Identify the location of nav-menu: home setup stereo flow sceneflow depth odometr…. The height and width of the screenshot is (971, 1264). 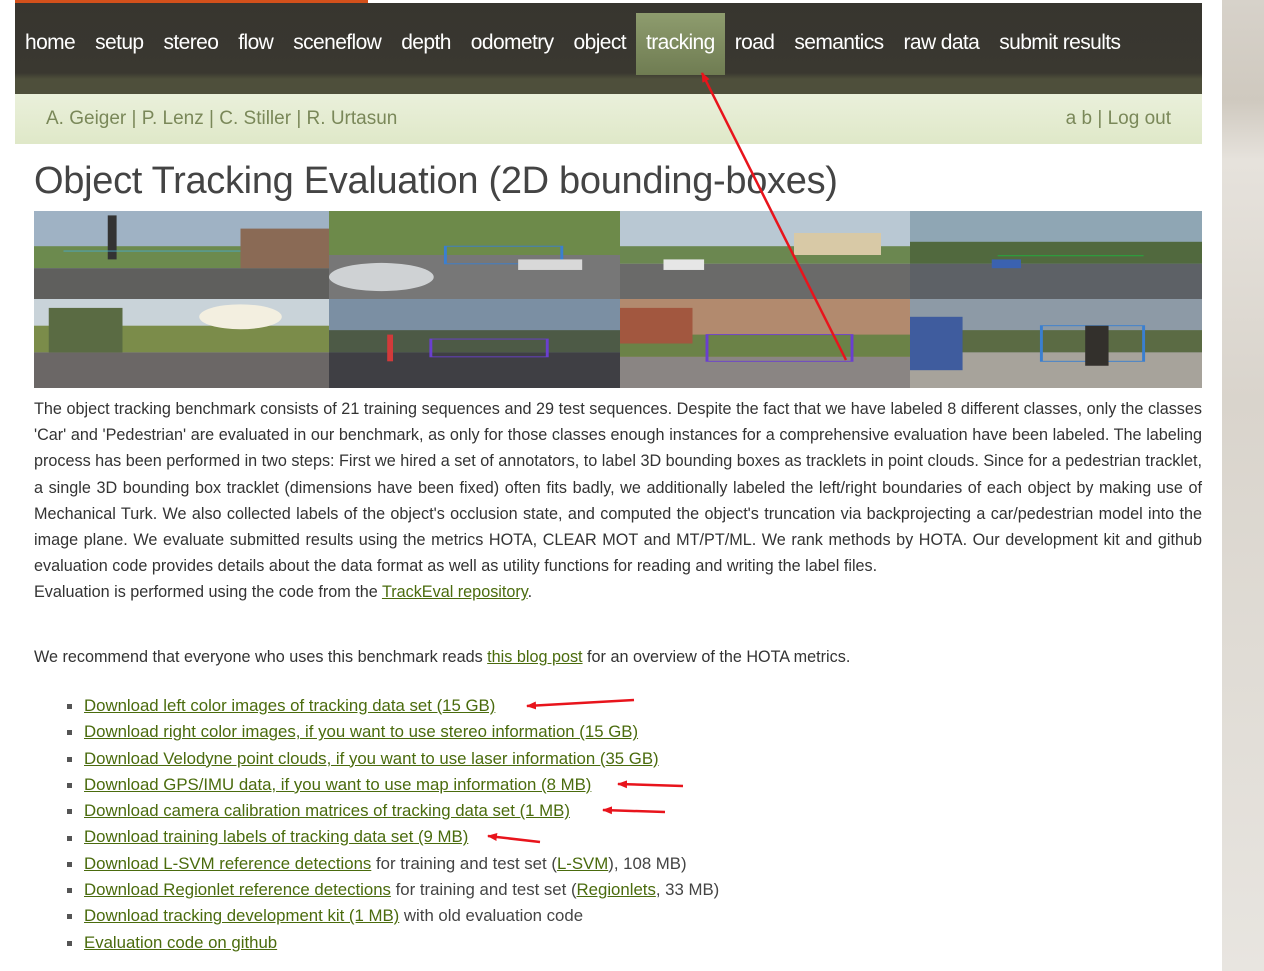
(572, 44).